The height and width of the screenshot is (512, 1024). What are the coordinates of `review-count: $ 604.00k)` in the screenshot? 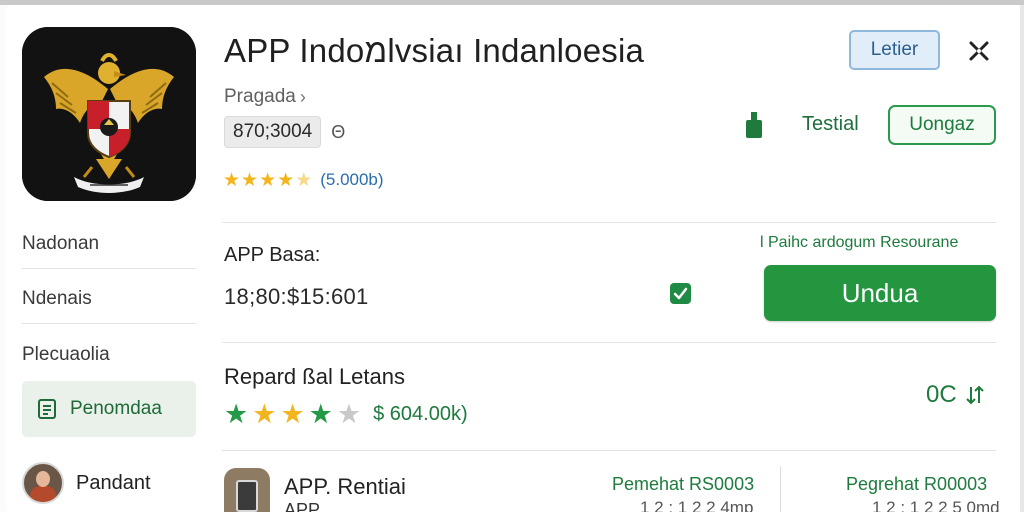 It's located at (420, 414).